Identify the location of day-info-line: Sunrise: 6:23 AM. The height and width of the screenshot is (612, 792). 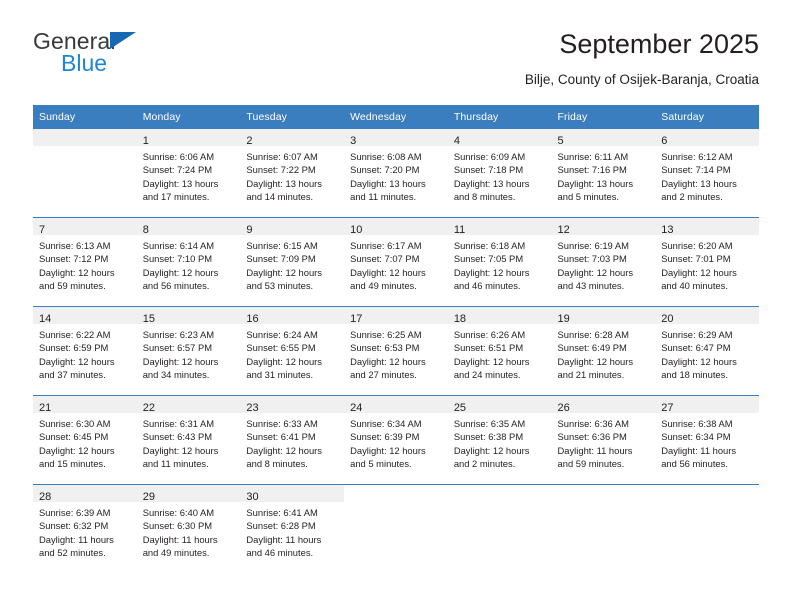
(178, 334).